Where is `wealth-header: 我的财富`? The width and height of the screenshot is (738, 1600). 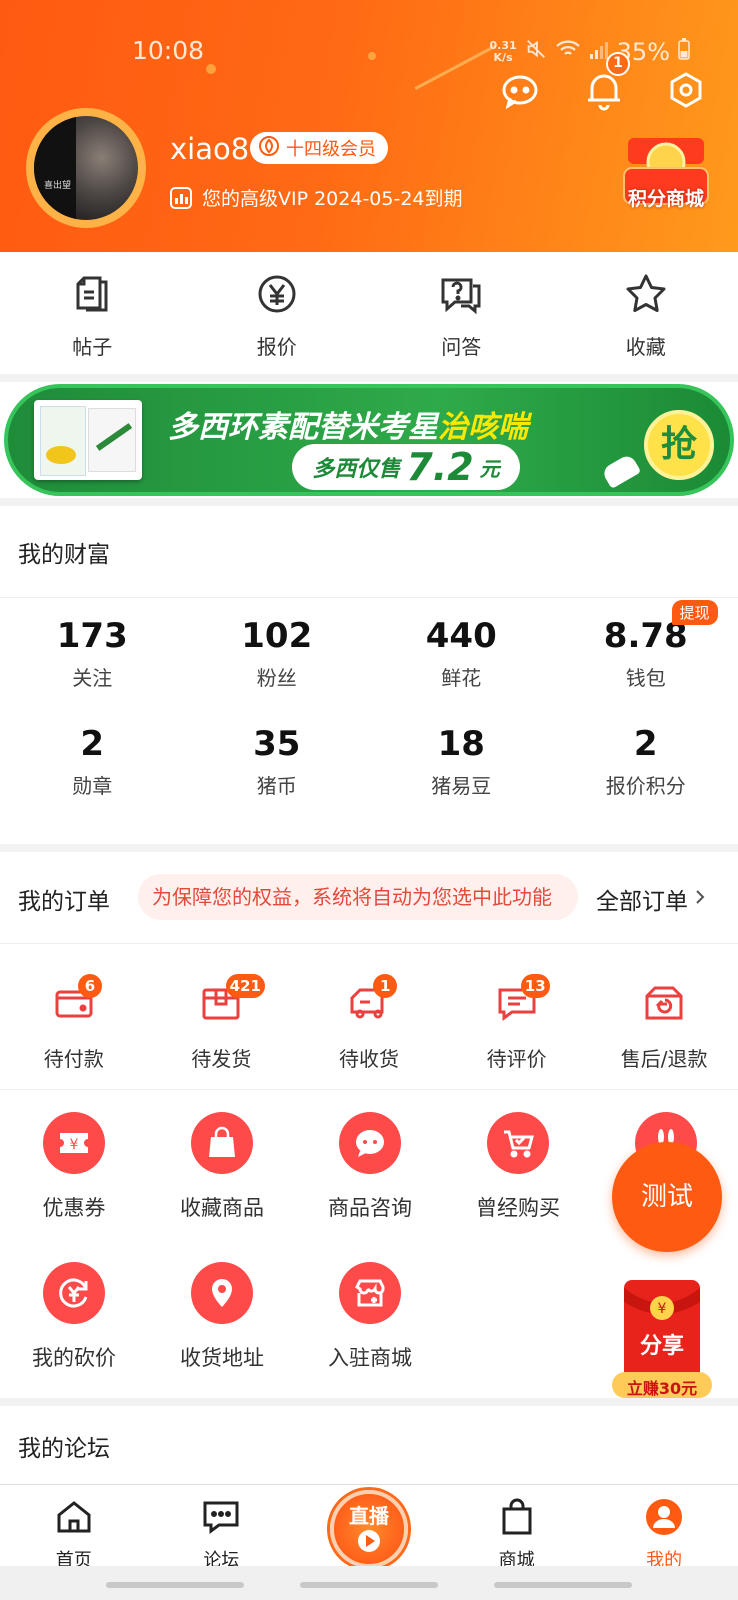
wealth-header: 我的财富 is located at coordinates (369, 552).